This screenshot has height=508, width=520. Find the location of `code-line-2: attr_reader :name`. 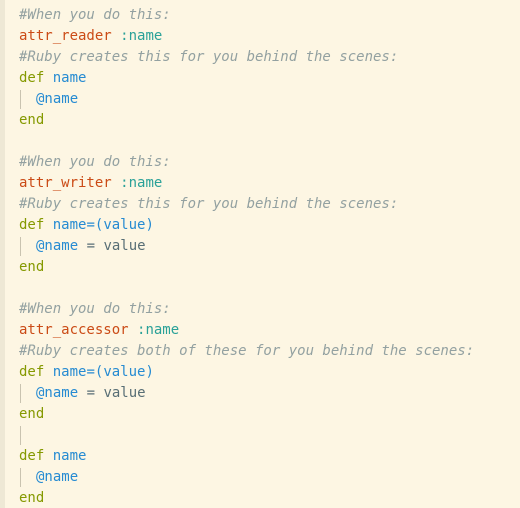

code-line-2: attr_reader :name is located at coordinates (269, 36).